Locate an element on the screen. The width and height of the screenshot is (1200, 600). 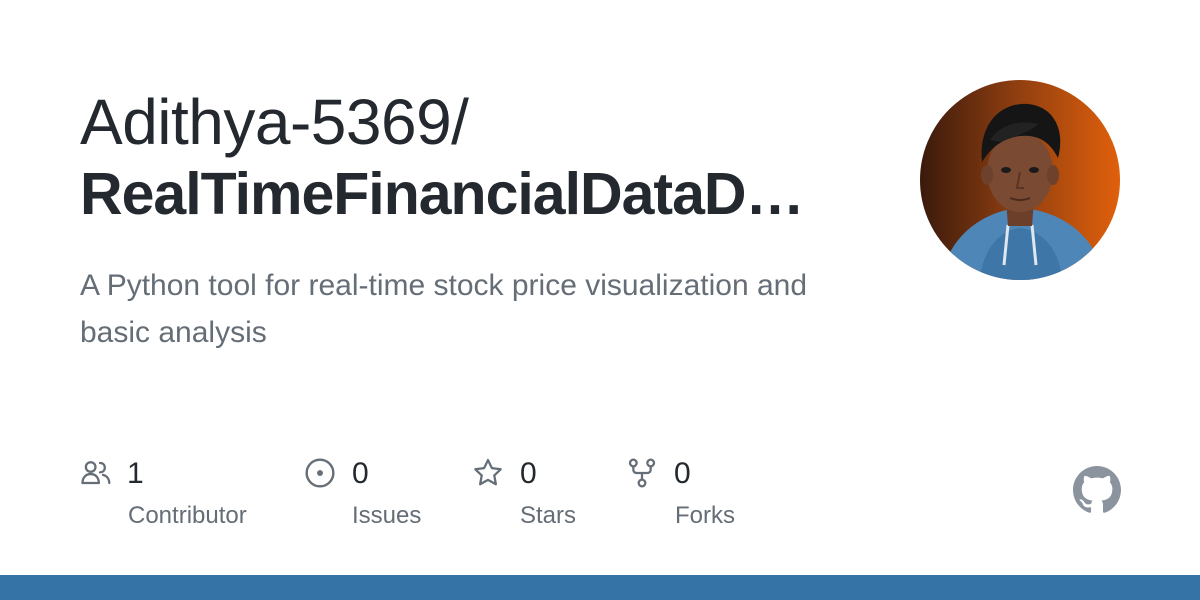
stat-stars-value: 0 is located at coordinates (528, 473).